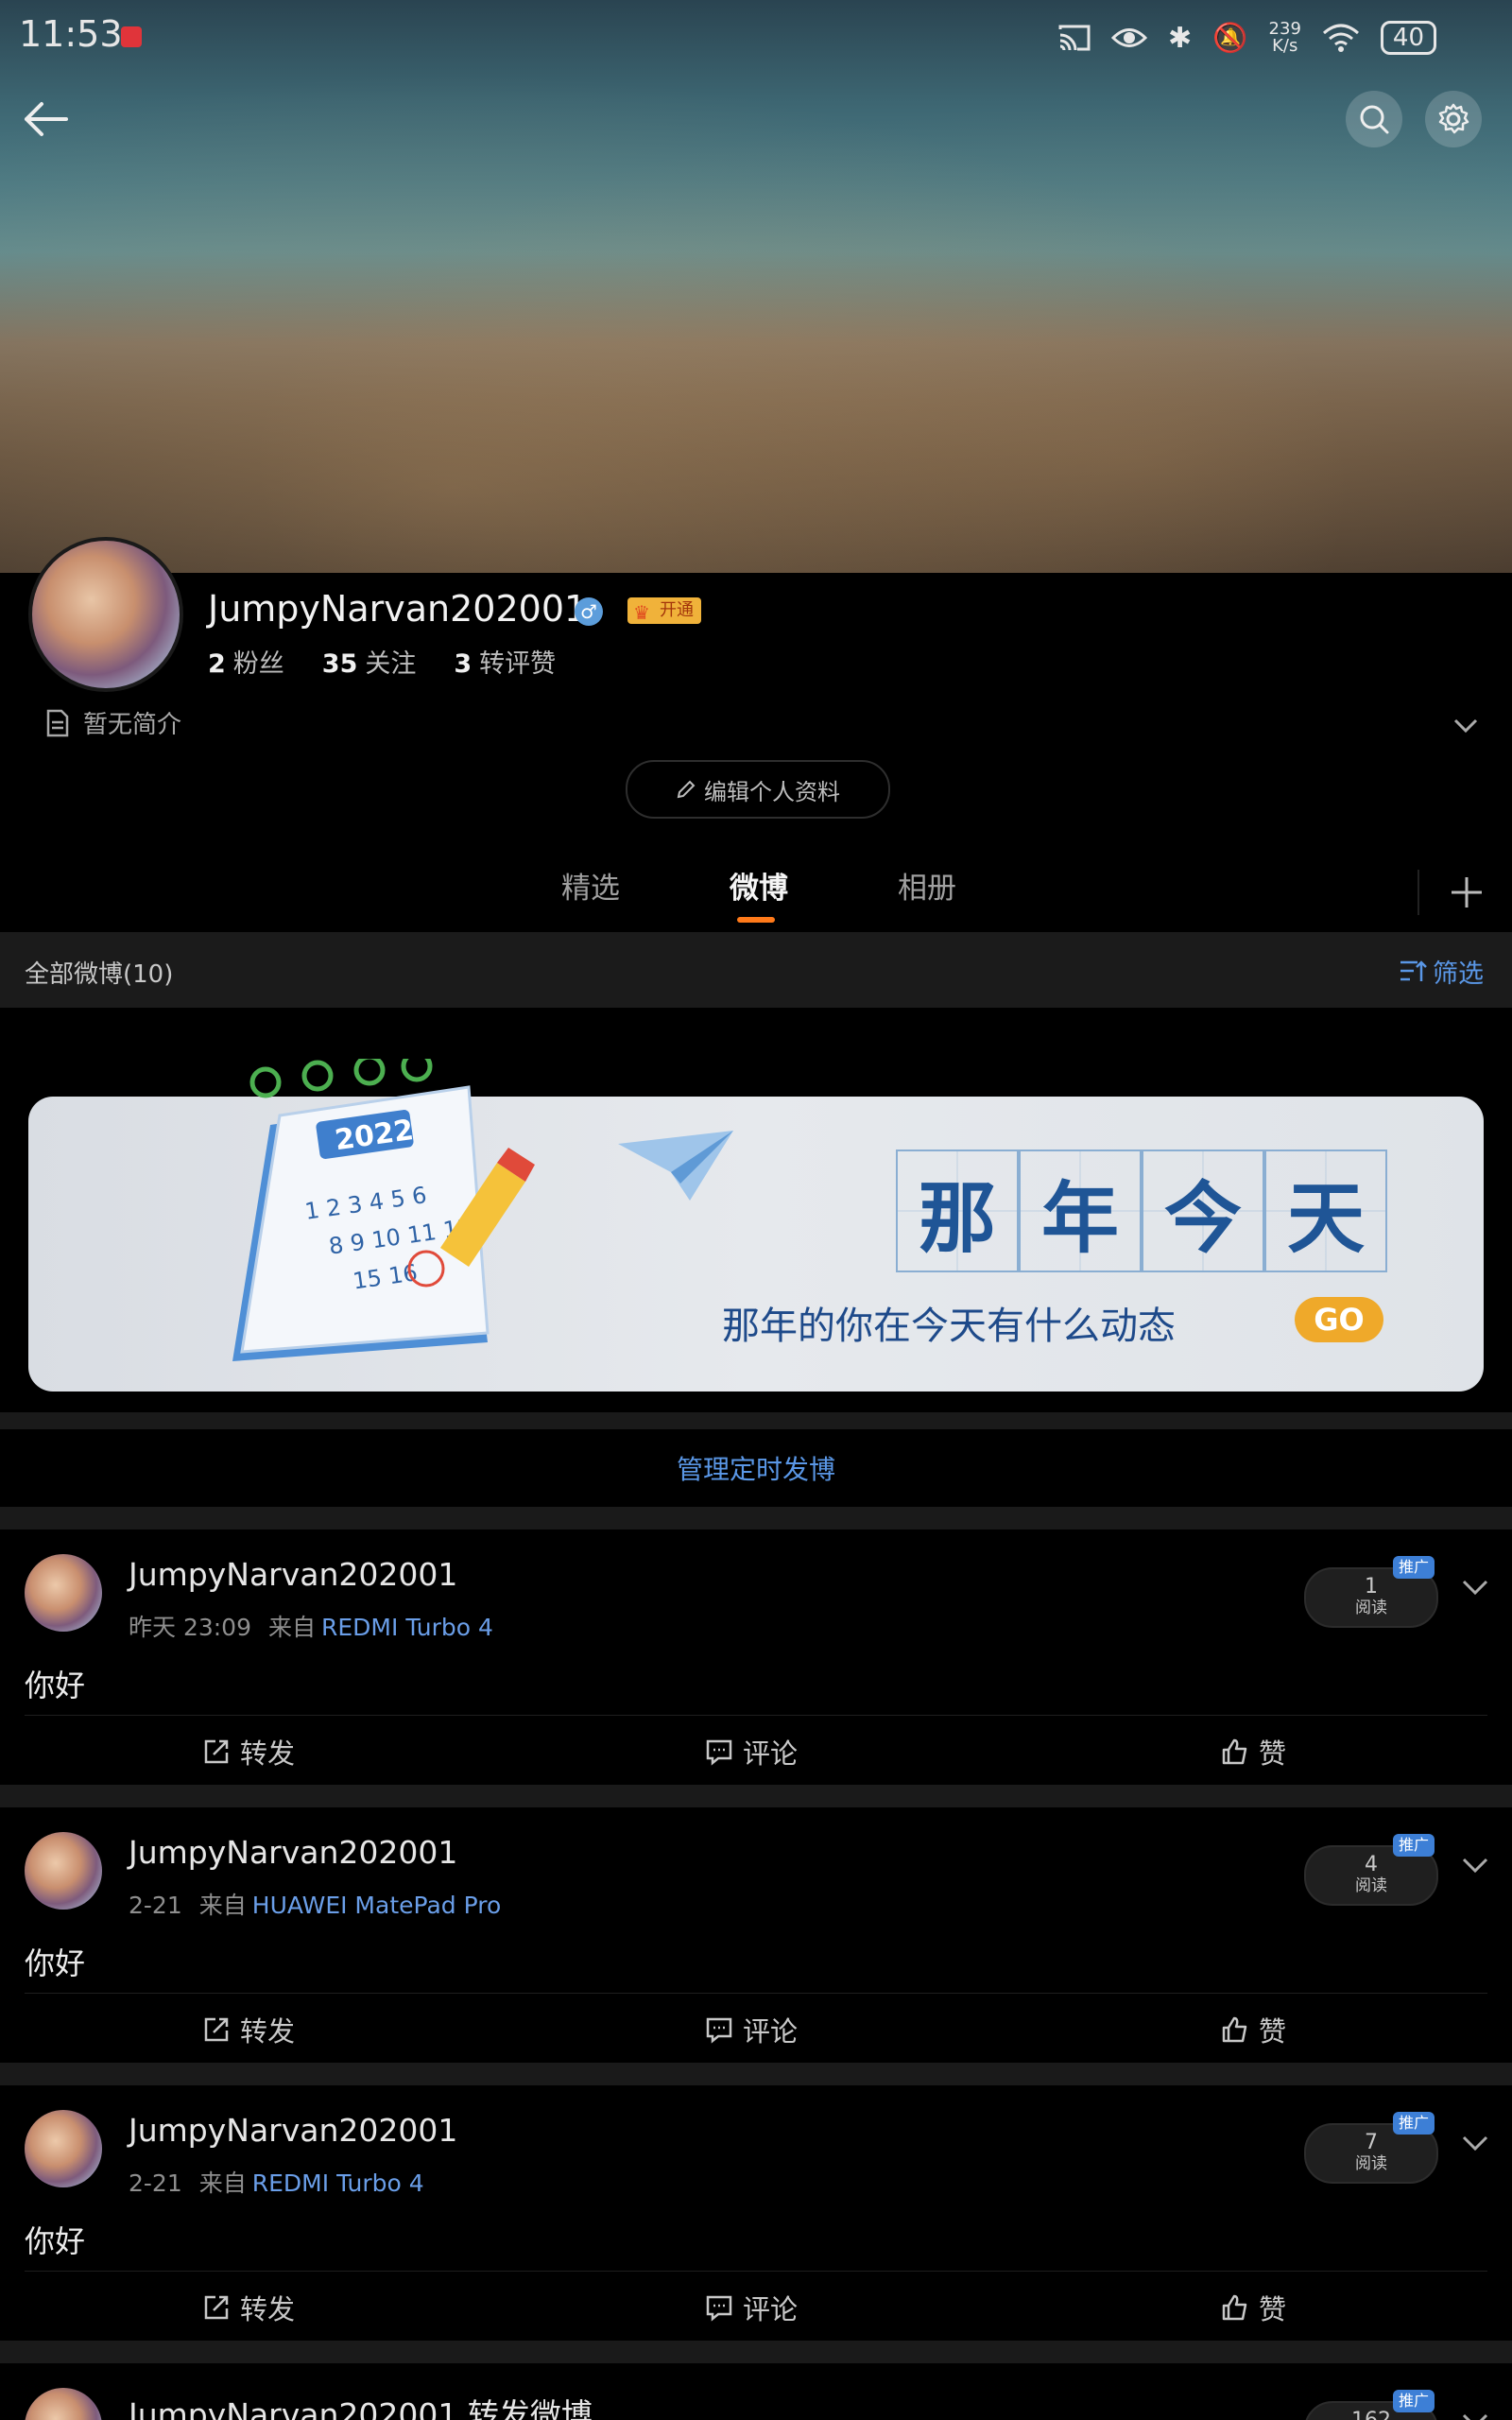 Image resolution: width=1512 pixels, height=2420 pixels. I want to click on avatar, so click(105, 614).